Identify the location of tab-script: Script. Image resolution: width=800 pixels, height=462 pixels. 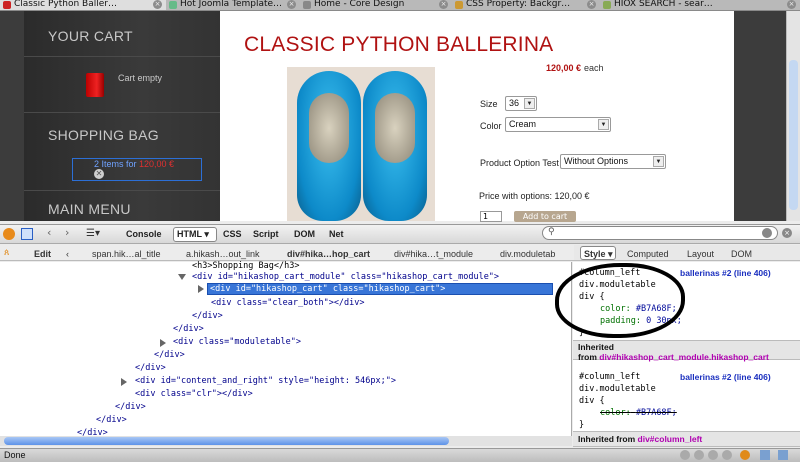
(266, 234).